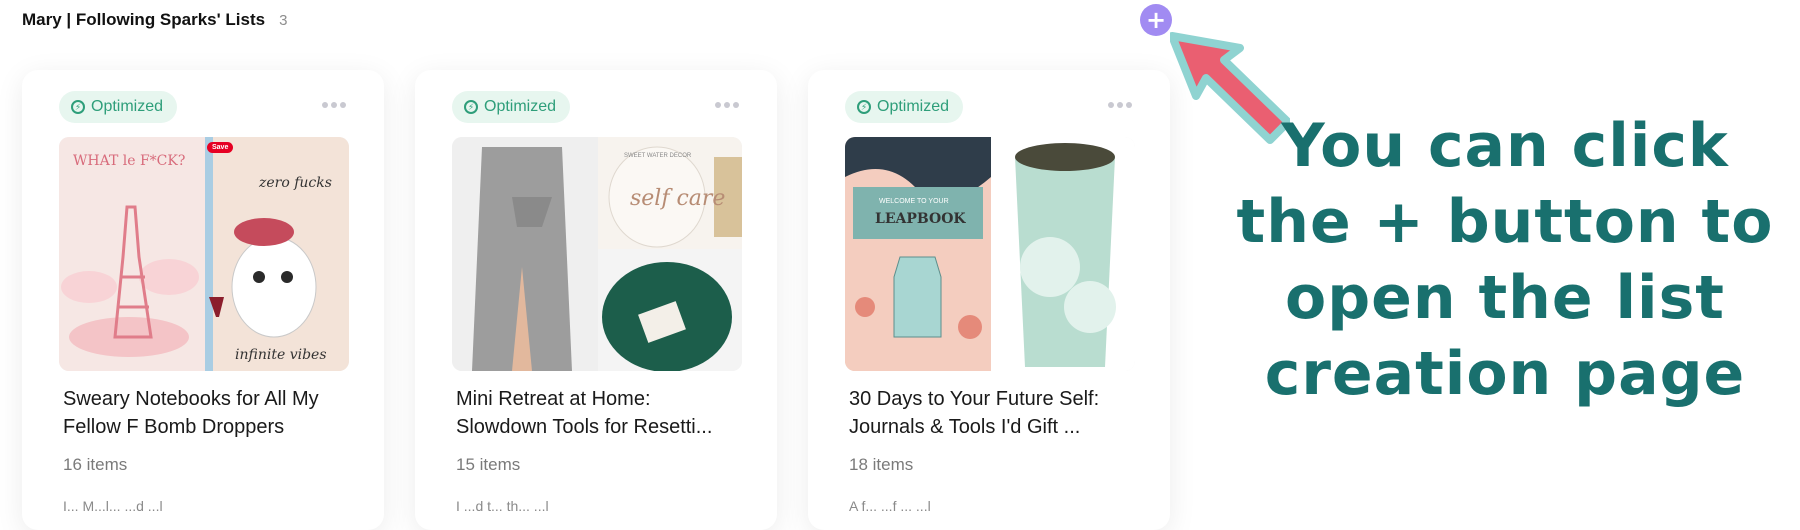 The width and height of the screenshot is (1800, 530). I want to click on pin-save-label: Save, so click(220, 147).